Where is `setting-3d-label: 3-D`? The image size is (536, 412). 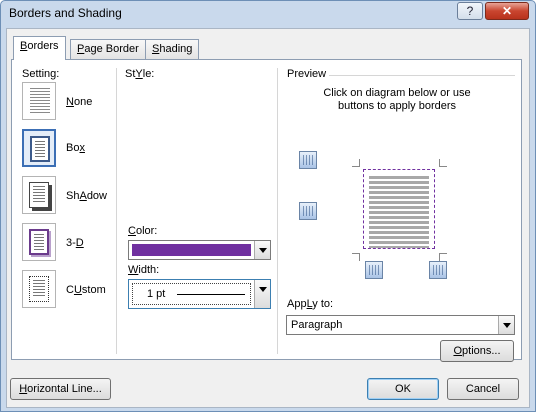 setting-3d-label: 3-D is located at coordinates (75, 243).